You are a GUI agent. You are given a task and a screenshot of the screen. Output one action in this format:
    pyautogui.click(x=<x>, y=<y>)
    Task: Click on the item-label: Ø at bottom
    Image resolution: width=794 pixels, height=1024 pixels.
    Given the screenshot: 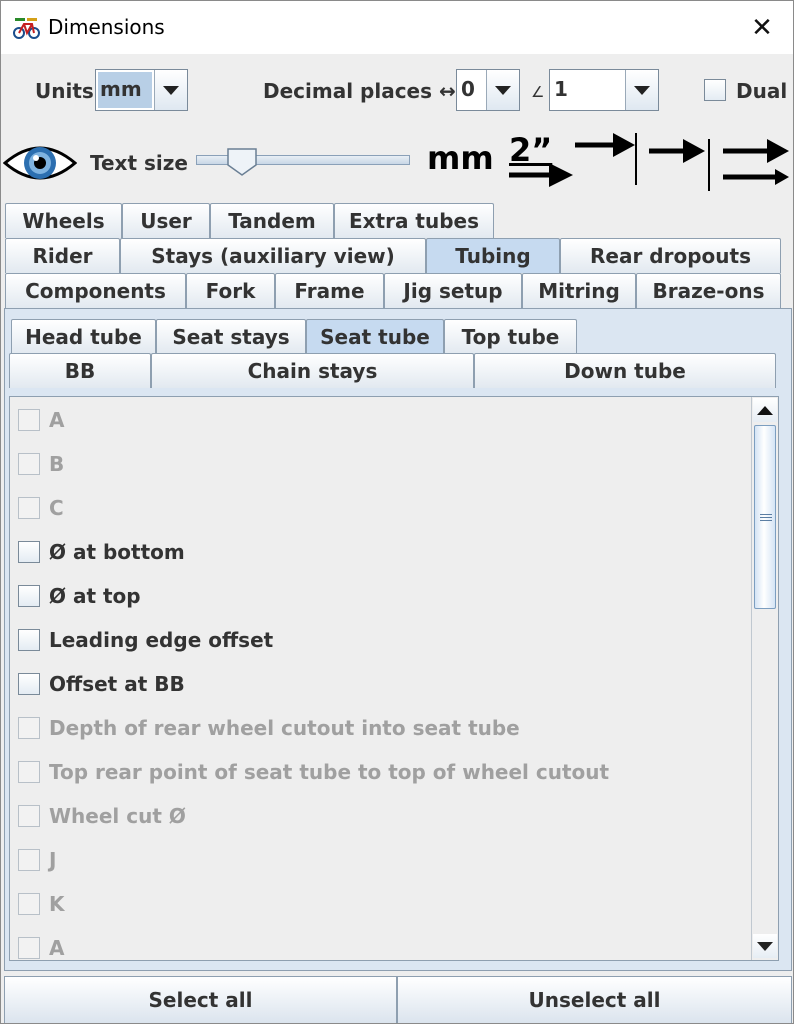 What is the action you would take?
    pyautogui.click(x=117, y=552)
    